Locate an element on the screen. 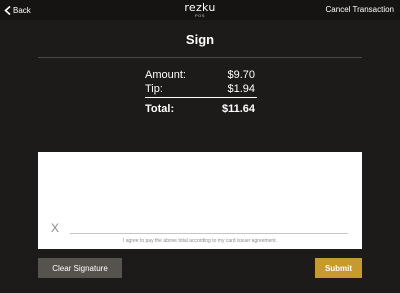  back-button: Back is located at coordinates (17, 10).